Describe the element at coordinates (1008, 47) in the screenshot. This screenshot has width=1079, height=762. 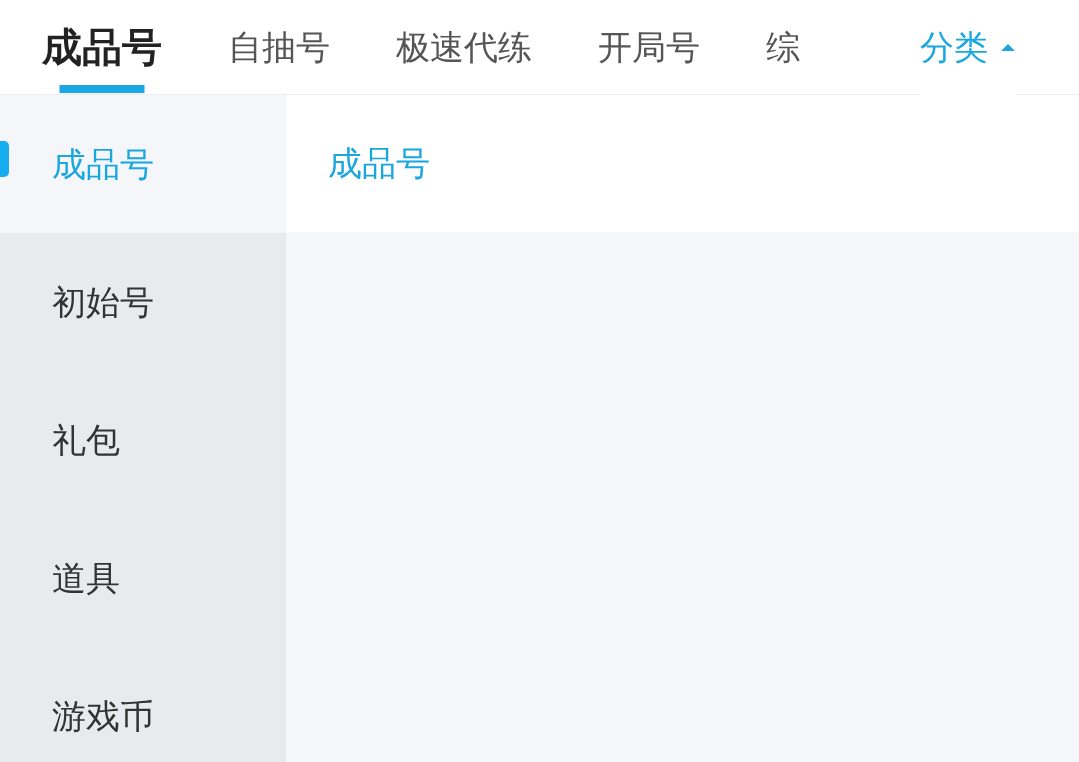
I see `caret-icon` at that location.